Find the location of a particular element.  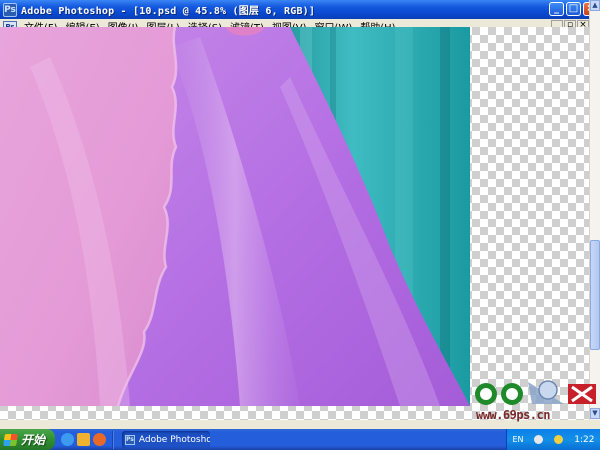

watermark-text: www.69ps.cn is located at coordinates (513, 415).